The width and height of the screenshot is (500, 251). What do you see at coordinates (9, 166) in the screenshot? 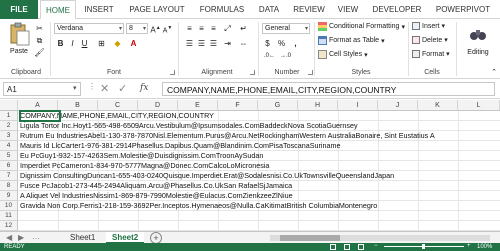
I see `row-header: 6` at bounding box center [9, 166].